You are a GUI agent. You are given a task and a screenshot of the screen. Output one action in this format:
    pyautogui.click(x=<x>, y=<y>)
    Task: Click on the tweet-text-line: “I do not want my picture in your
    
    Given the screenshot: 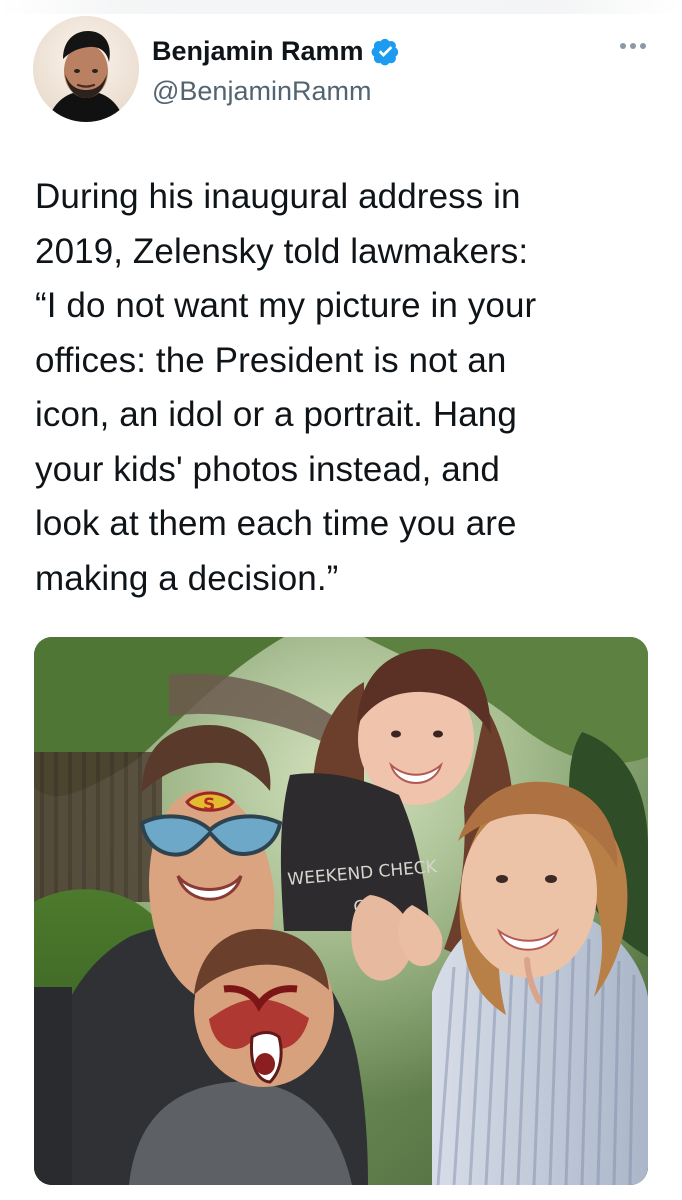 What is the action you would take?
    pyautogui.click(x=286, y=305)
    